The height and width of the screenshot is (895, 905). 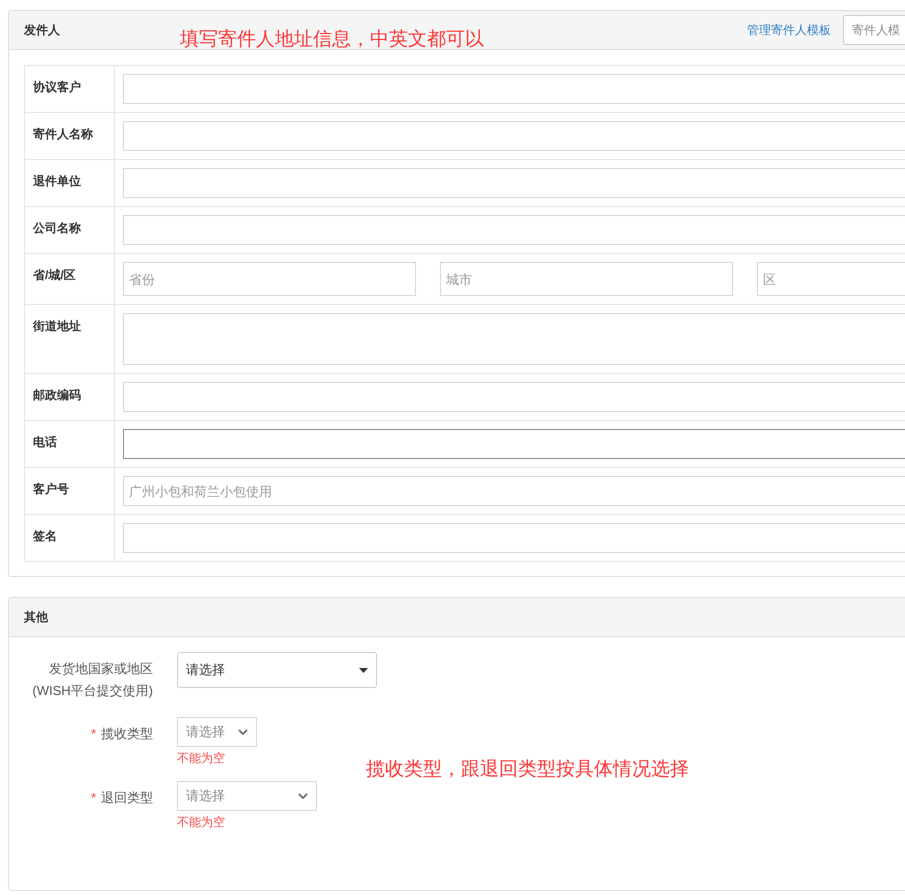 I want to click on field-label: 客户号, so click(x=51, y=489).